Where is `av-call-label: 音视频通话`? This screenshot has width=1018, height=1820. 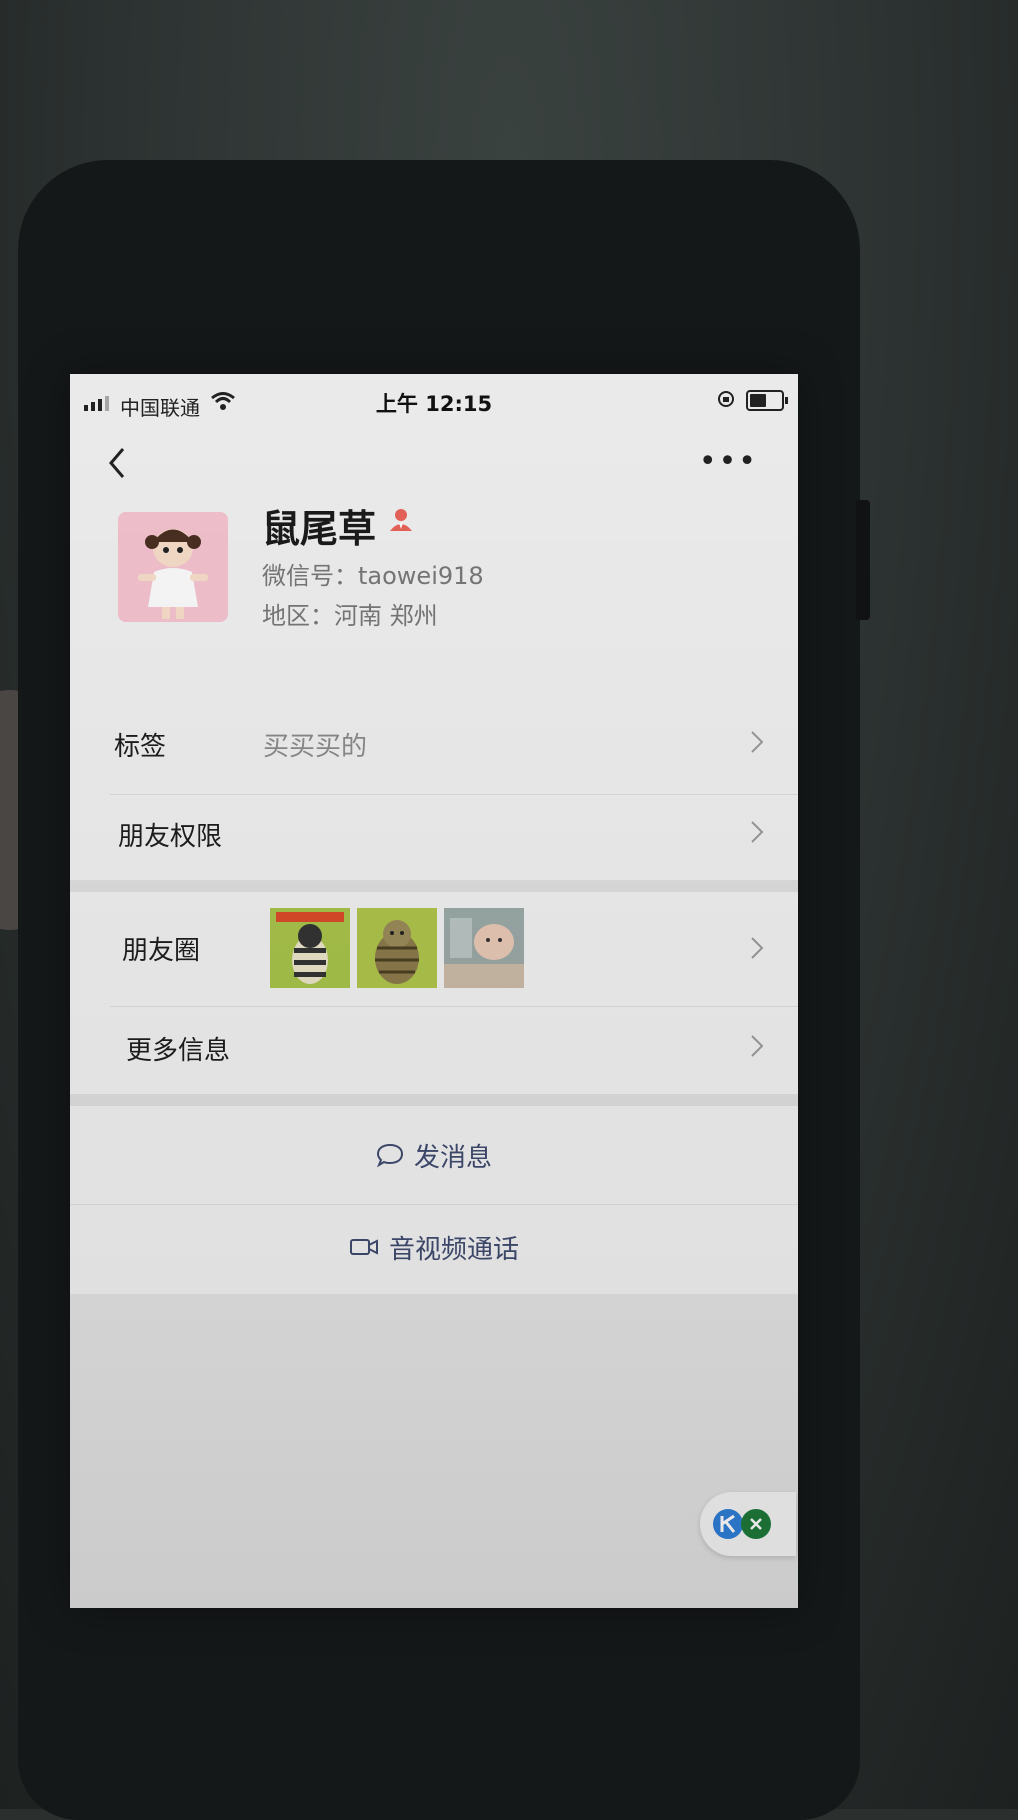 av-call-label: 音视频通话 is located at coordinates (453, 1249).